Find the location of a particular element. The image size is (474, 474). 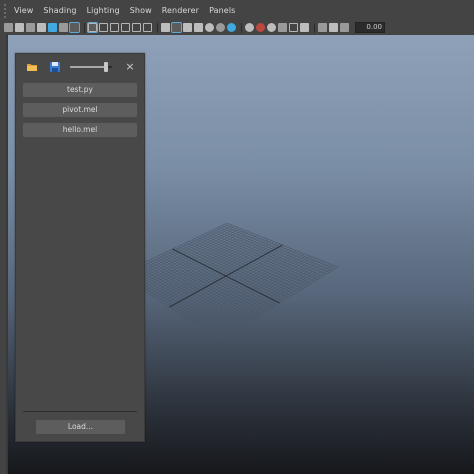

menu-renderer: Renderer is located at coordinates (180, 10).